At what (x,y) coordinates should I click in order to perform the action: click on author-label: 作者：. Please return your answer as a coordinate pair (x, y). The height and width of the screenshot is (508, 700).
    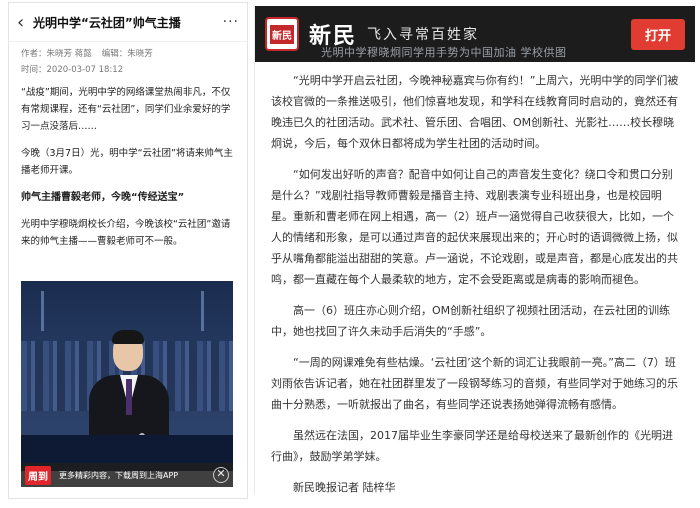
    Looking at the image, I should click on (34, 54).